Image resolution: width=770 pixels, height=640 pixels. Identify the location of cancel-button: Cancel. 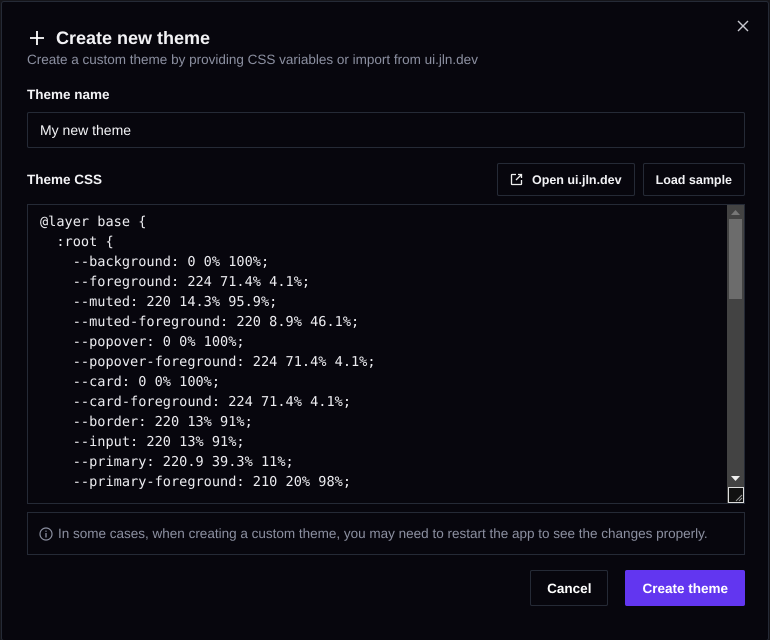
(569, 588).